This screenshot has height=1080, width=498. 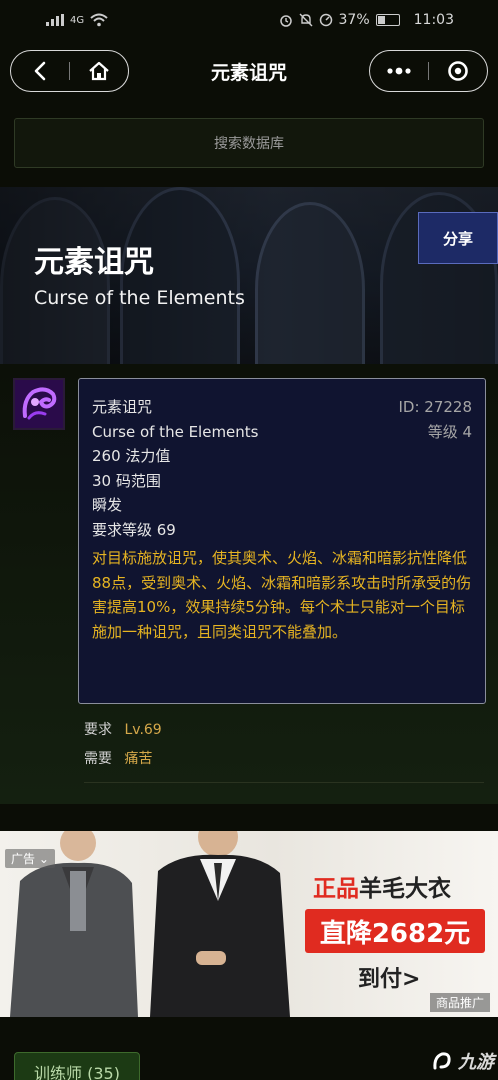 What do you see at coordinates (389, 977) in the screenshot?
I see `ad-cta: 到付>` at bounding box center [389, 977].